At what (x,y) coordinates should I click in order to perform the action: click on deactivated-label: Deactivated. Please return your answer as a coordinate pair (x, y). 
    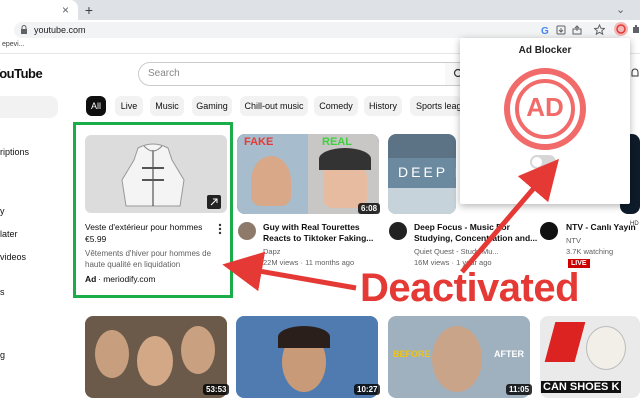
    Looking at the image, I should click on (470, 288).